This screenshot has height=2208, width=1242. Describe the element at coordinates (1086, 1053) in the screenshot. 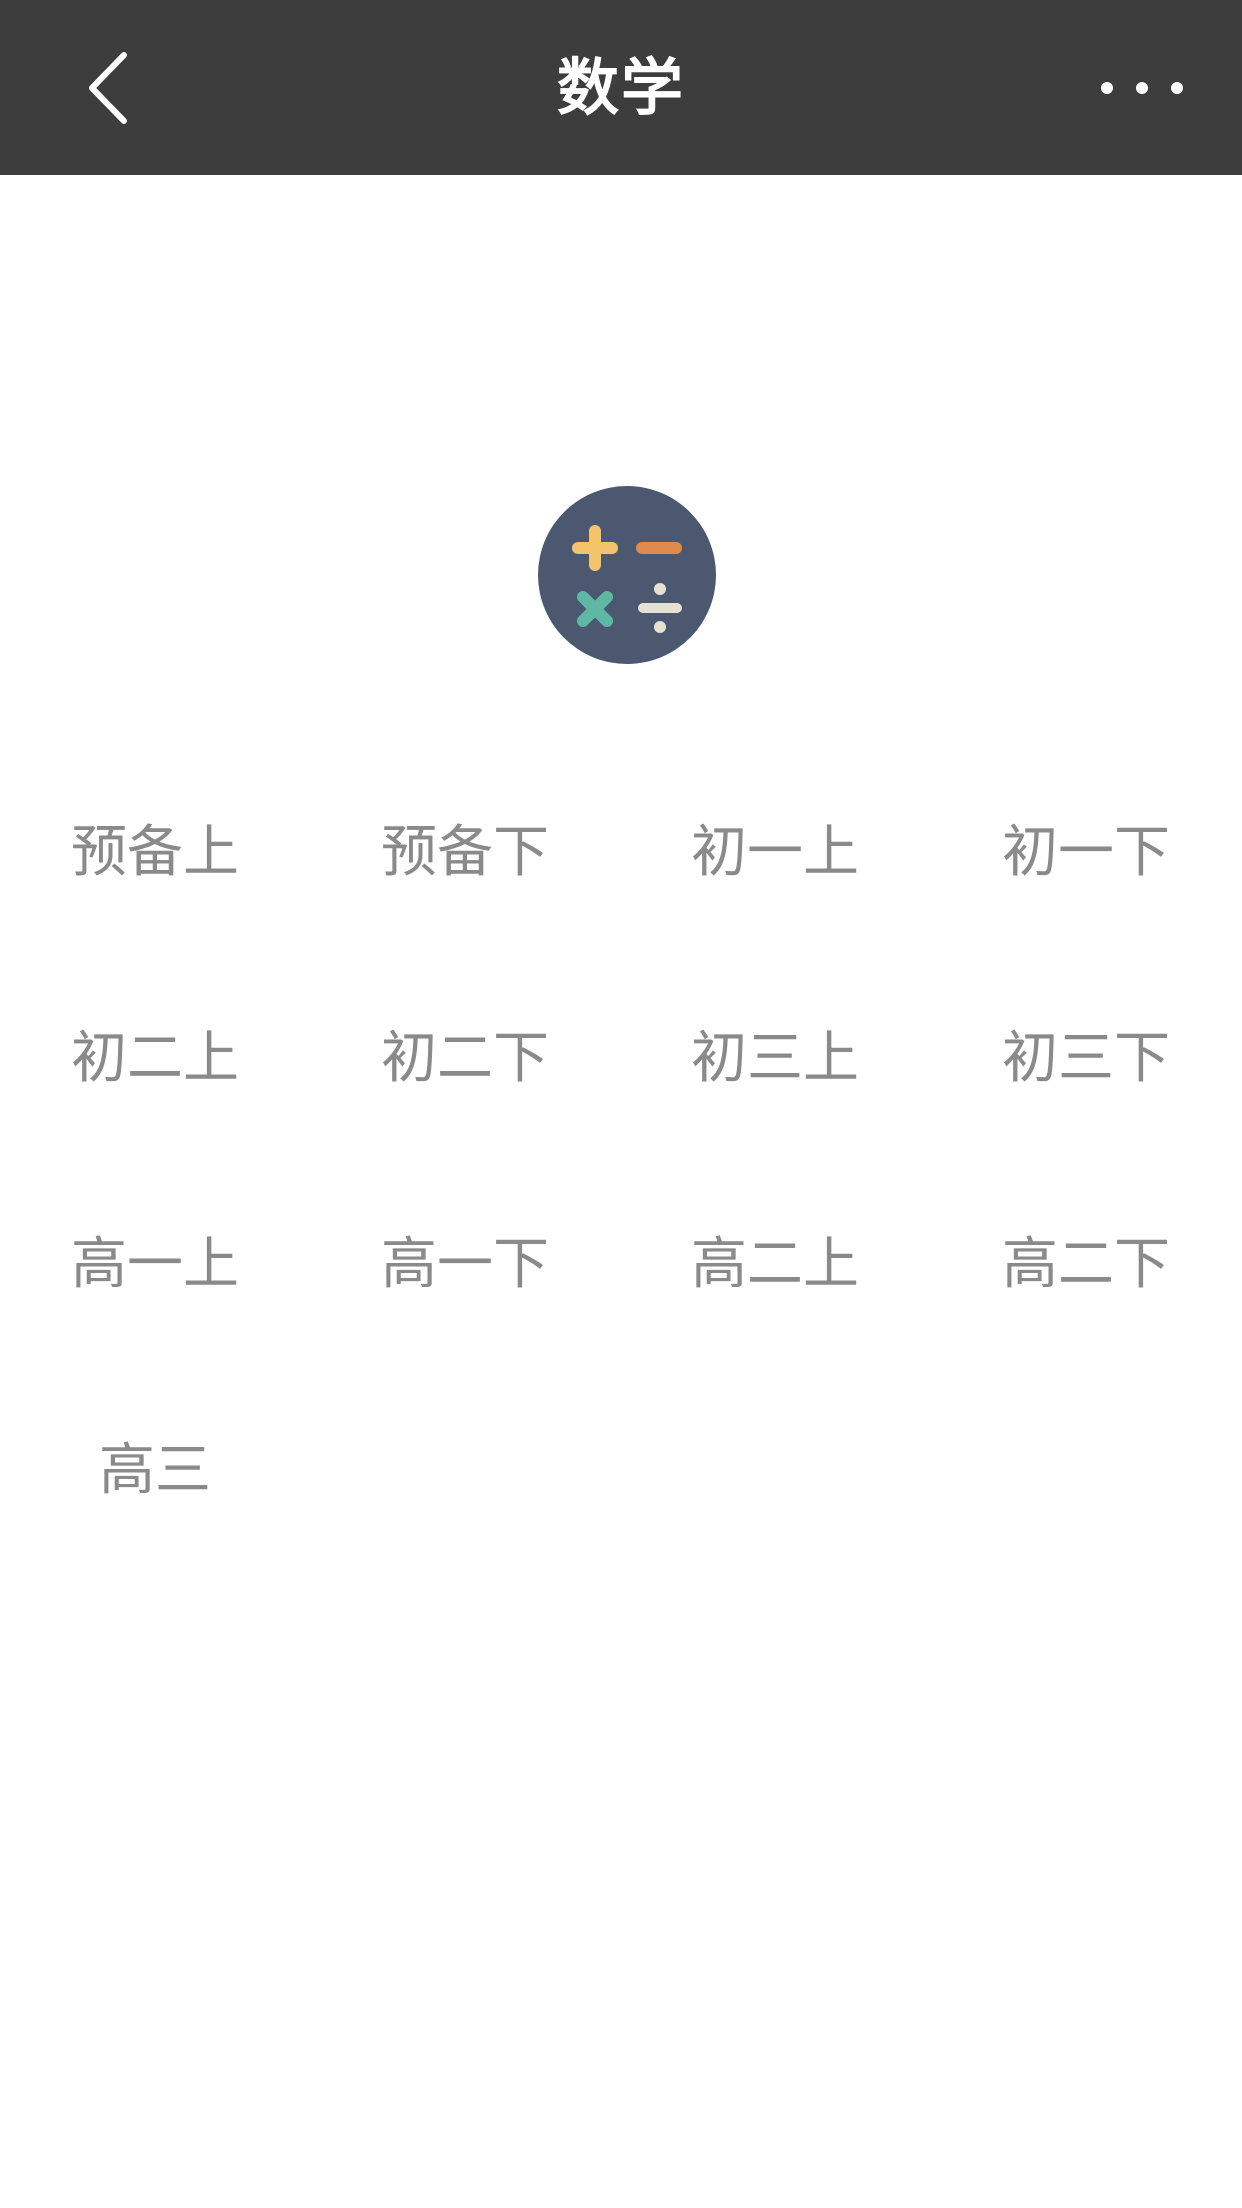

I see `grade-item-junior3-second: 初三下` at that location.